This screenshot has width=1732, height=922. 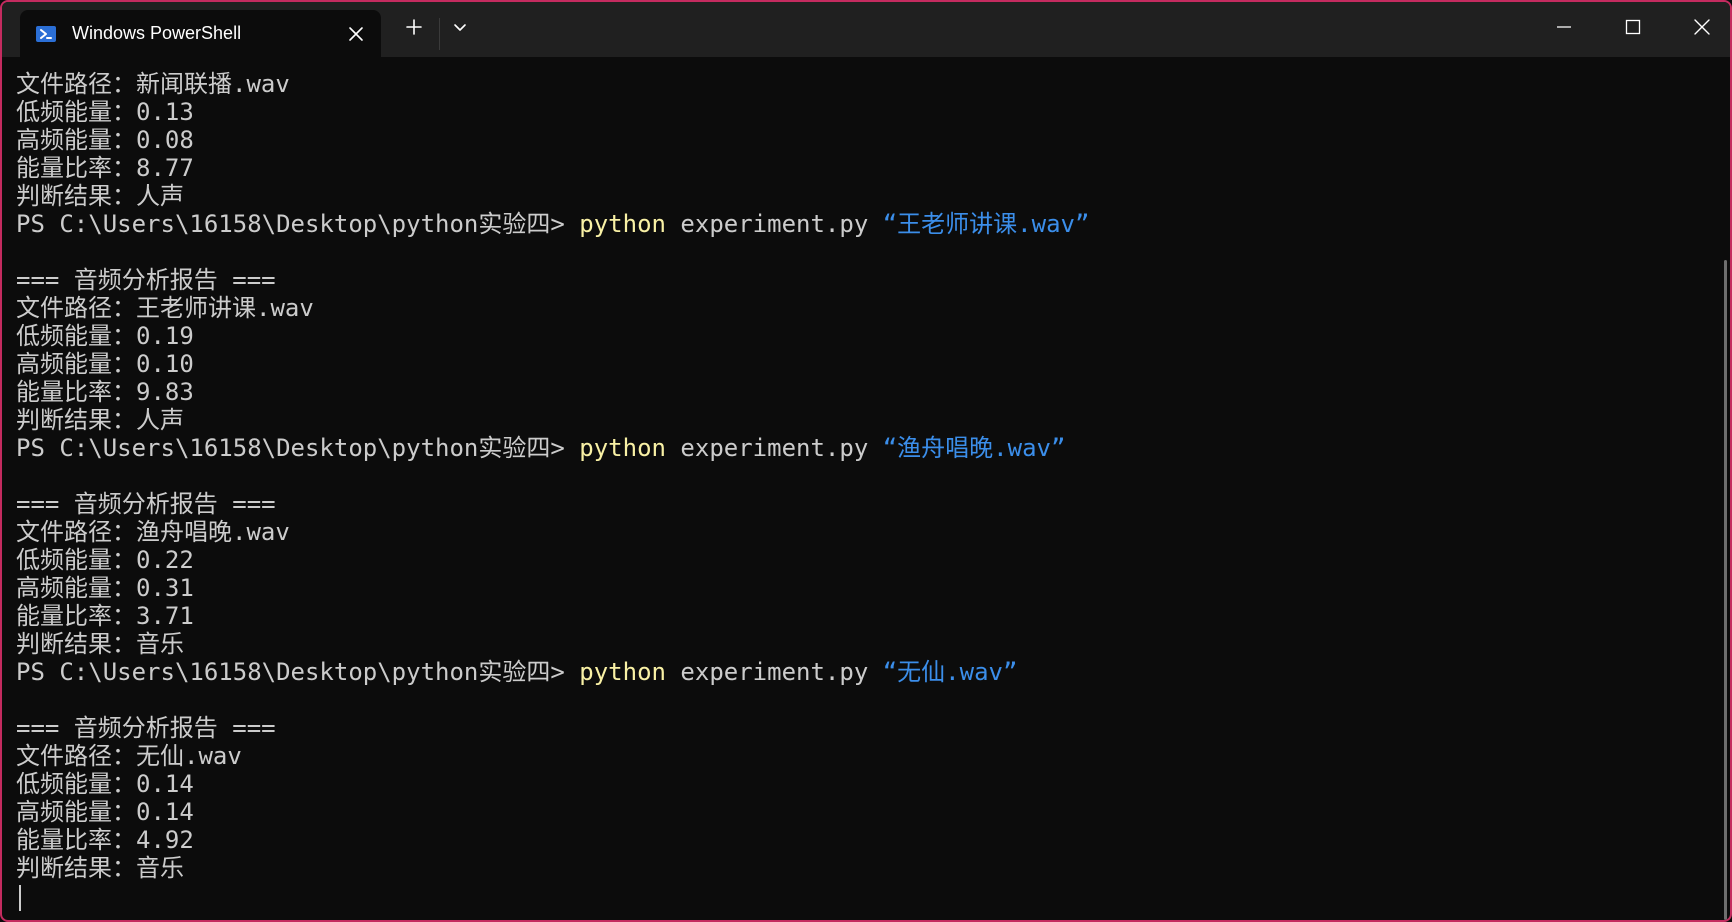 What do you see at coordinates (129, 756) in the screenshot?
I see `output-line: 文件路径：无仙.wav` at bounding box center [129, 756].